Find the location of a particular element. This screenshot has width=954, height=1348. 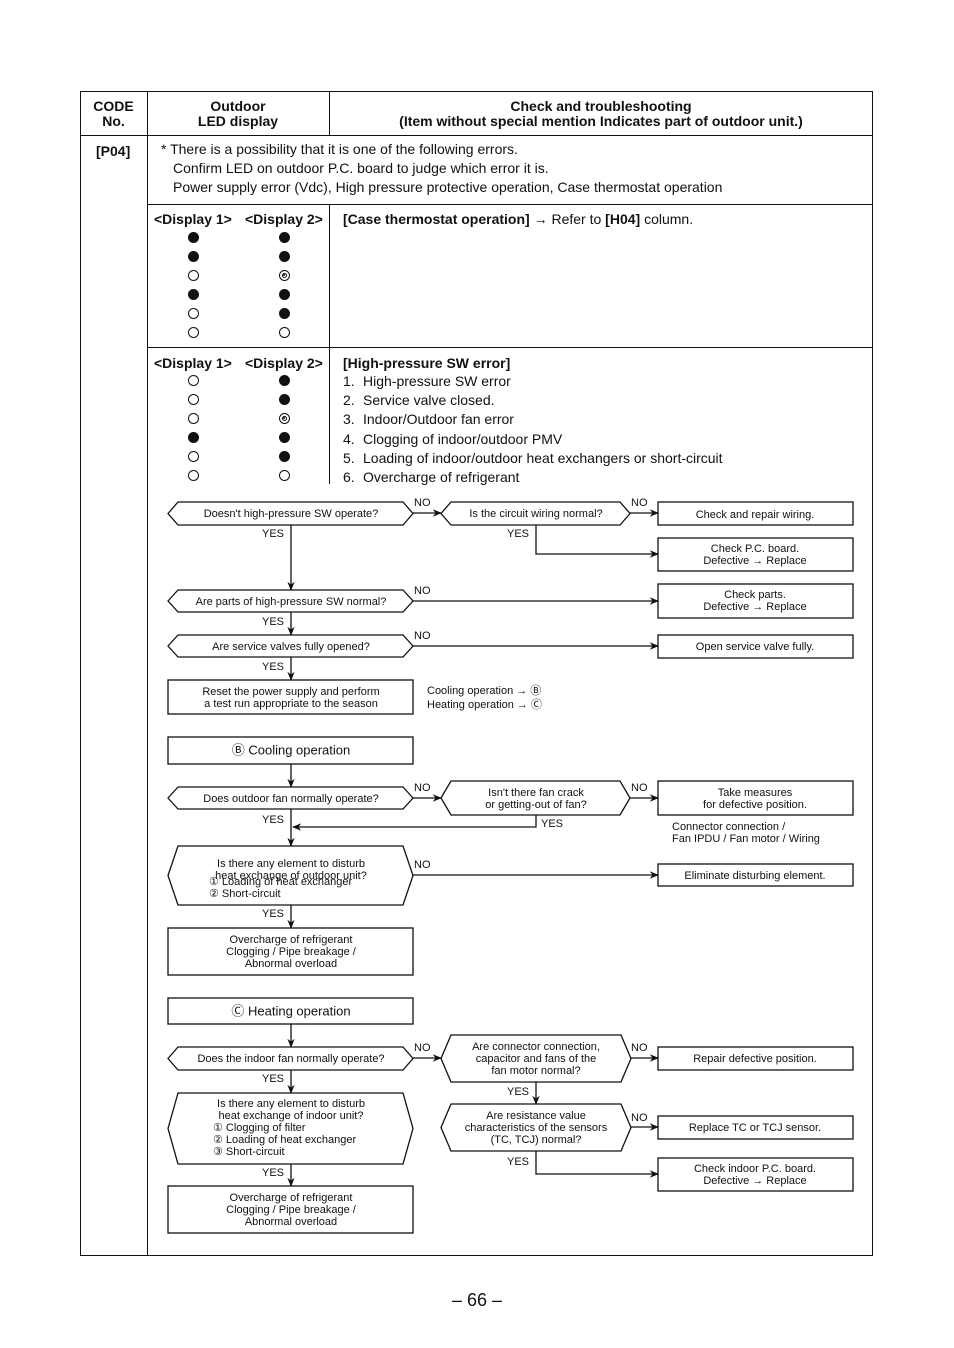

action-text: Repair defective position. is located at coordinates (755, 1059).